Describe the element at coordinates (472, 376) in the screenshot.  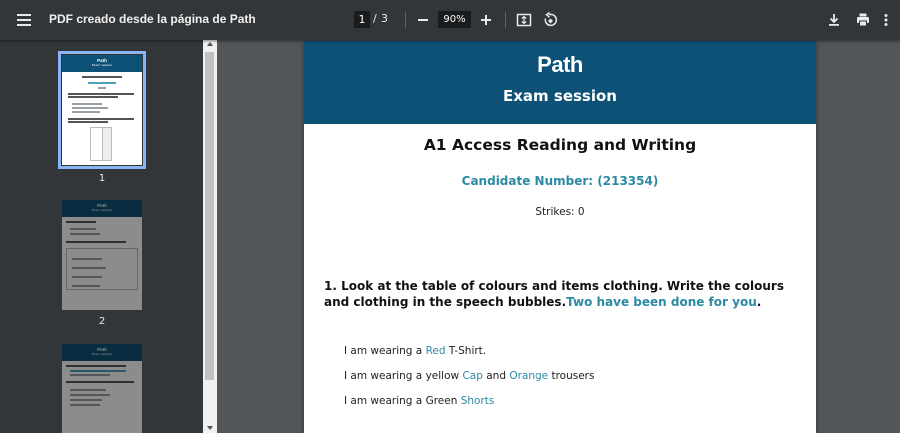
I see `answer-word: Cap` at that location.